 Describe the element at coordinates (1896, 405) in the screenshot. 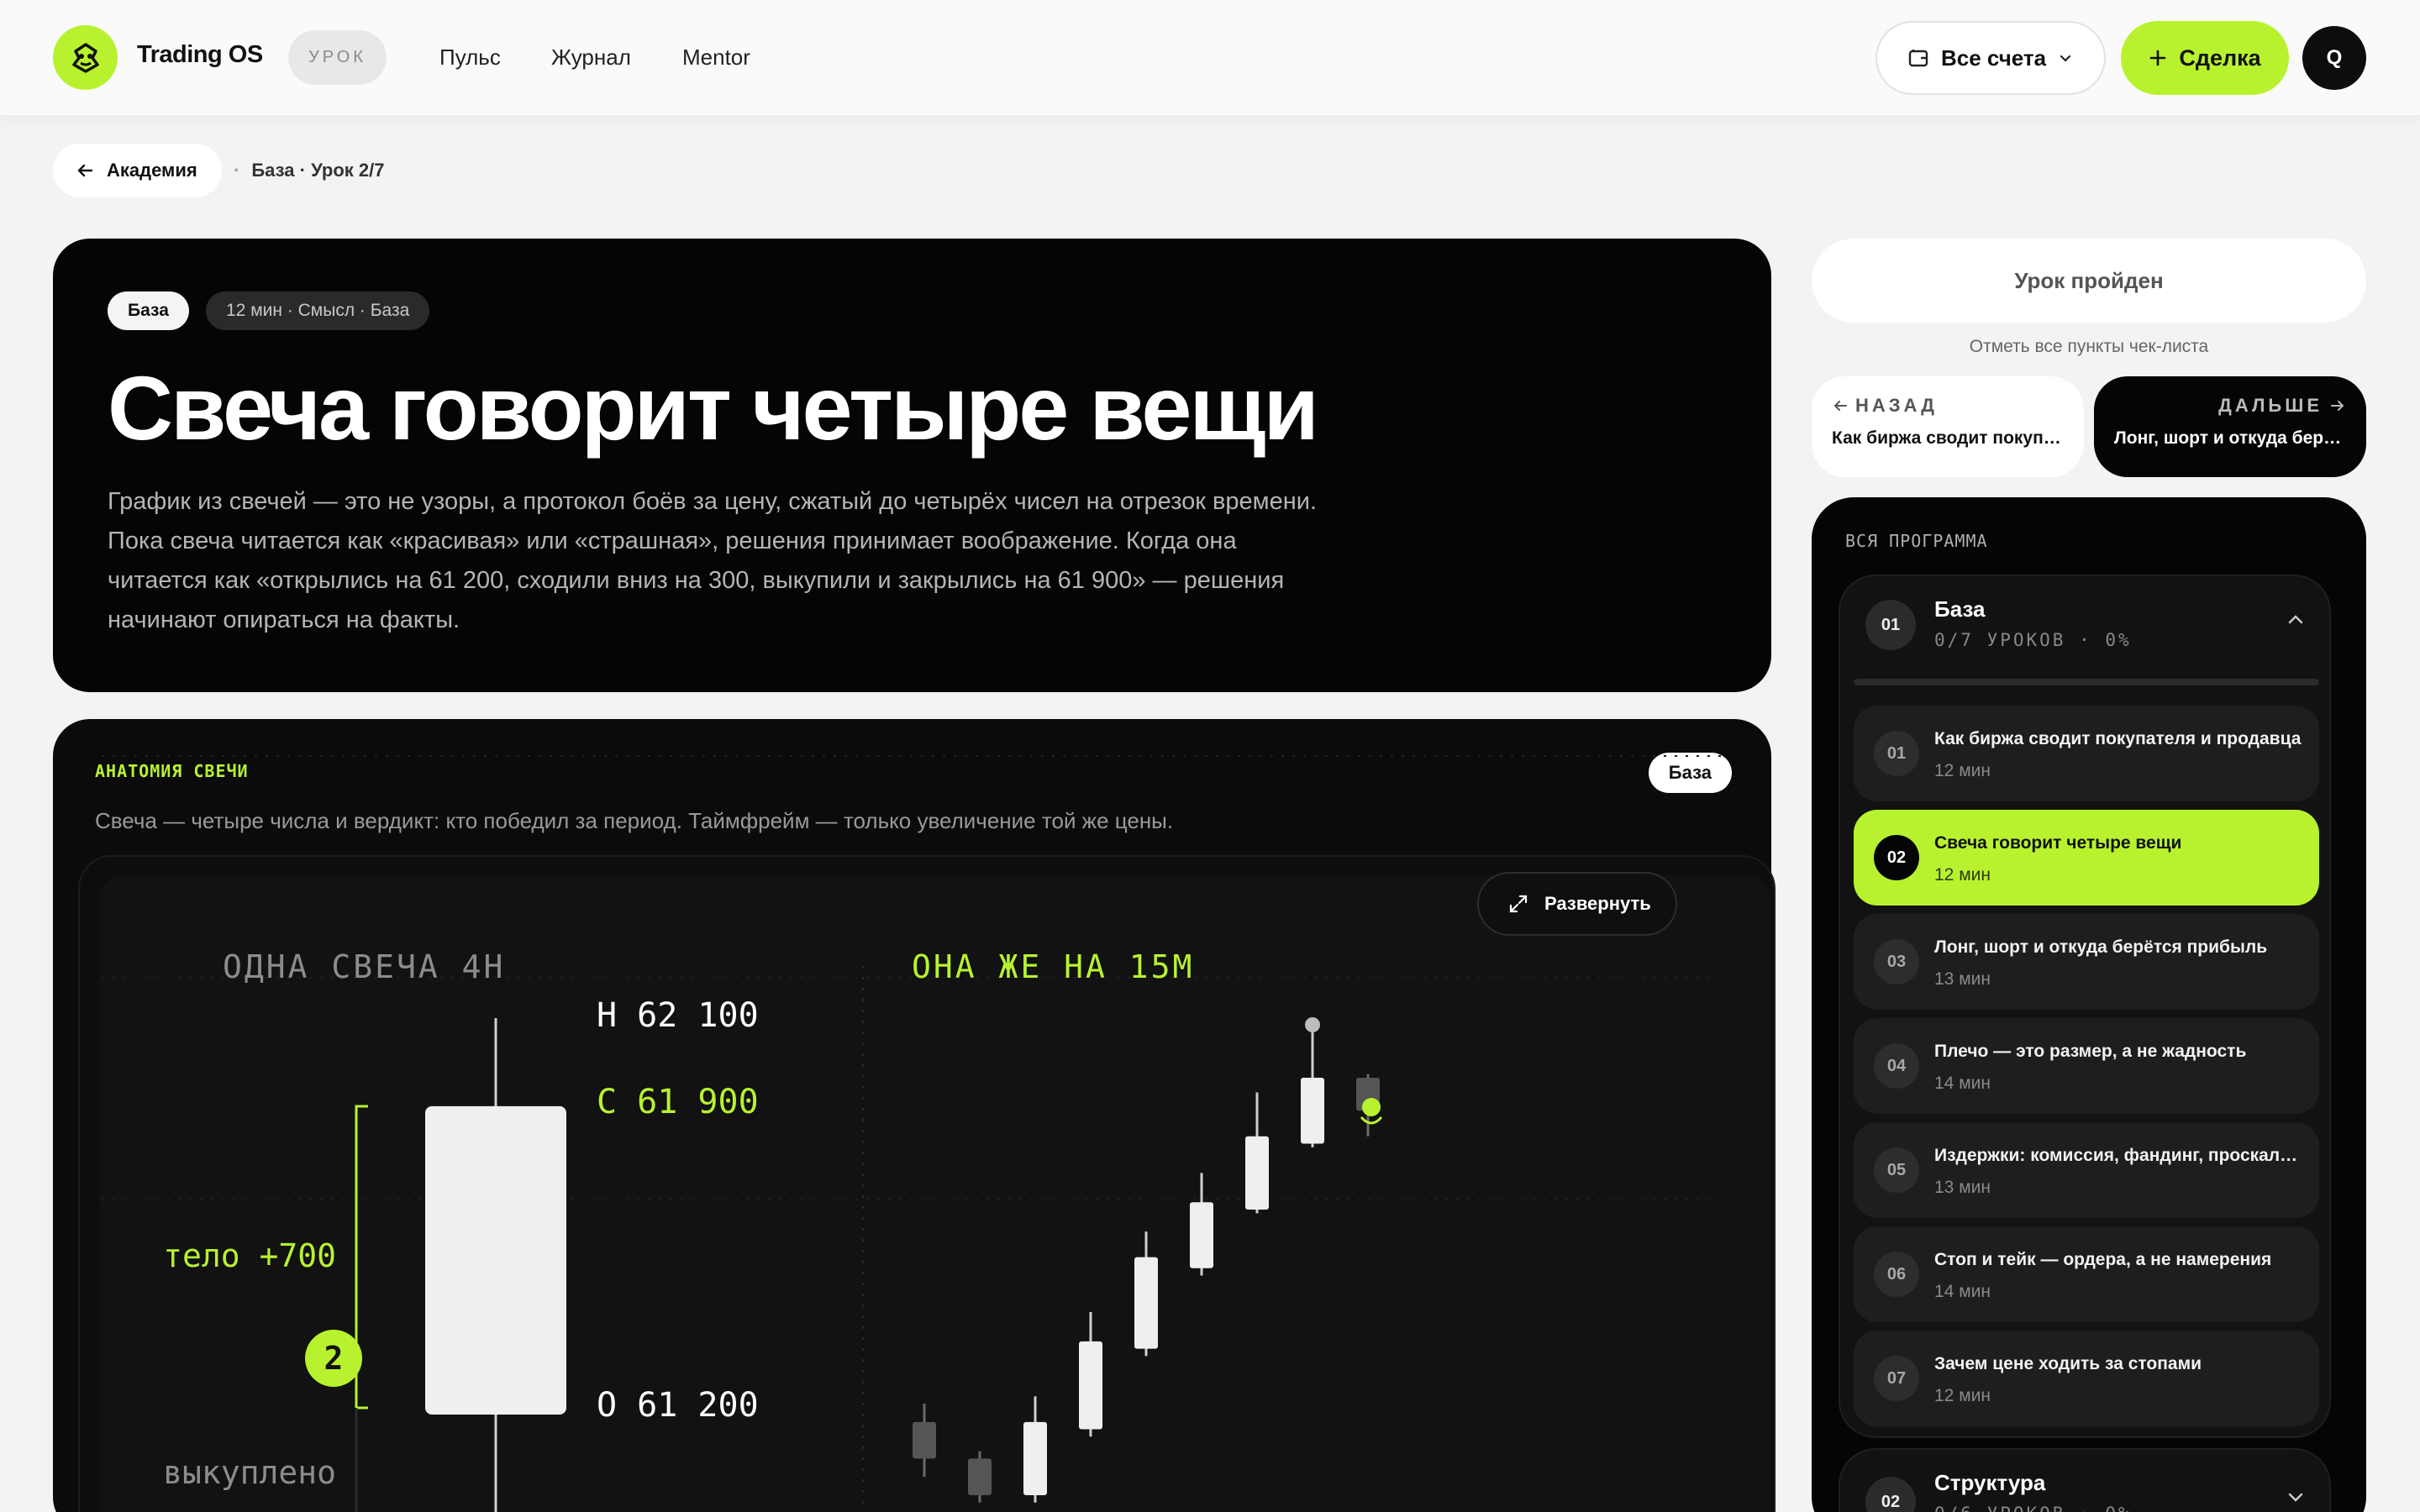

I see `prev-label: НАЗАД` at that location.